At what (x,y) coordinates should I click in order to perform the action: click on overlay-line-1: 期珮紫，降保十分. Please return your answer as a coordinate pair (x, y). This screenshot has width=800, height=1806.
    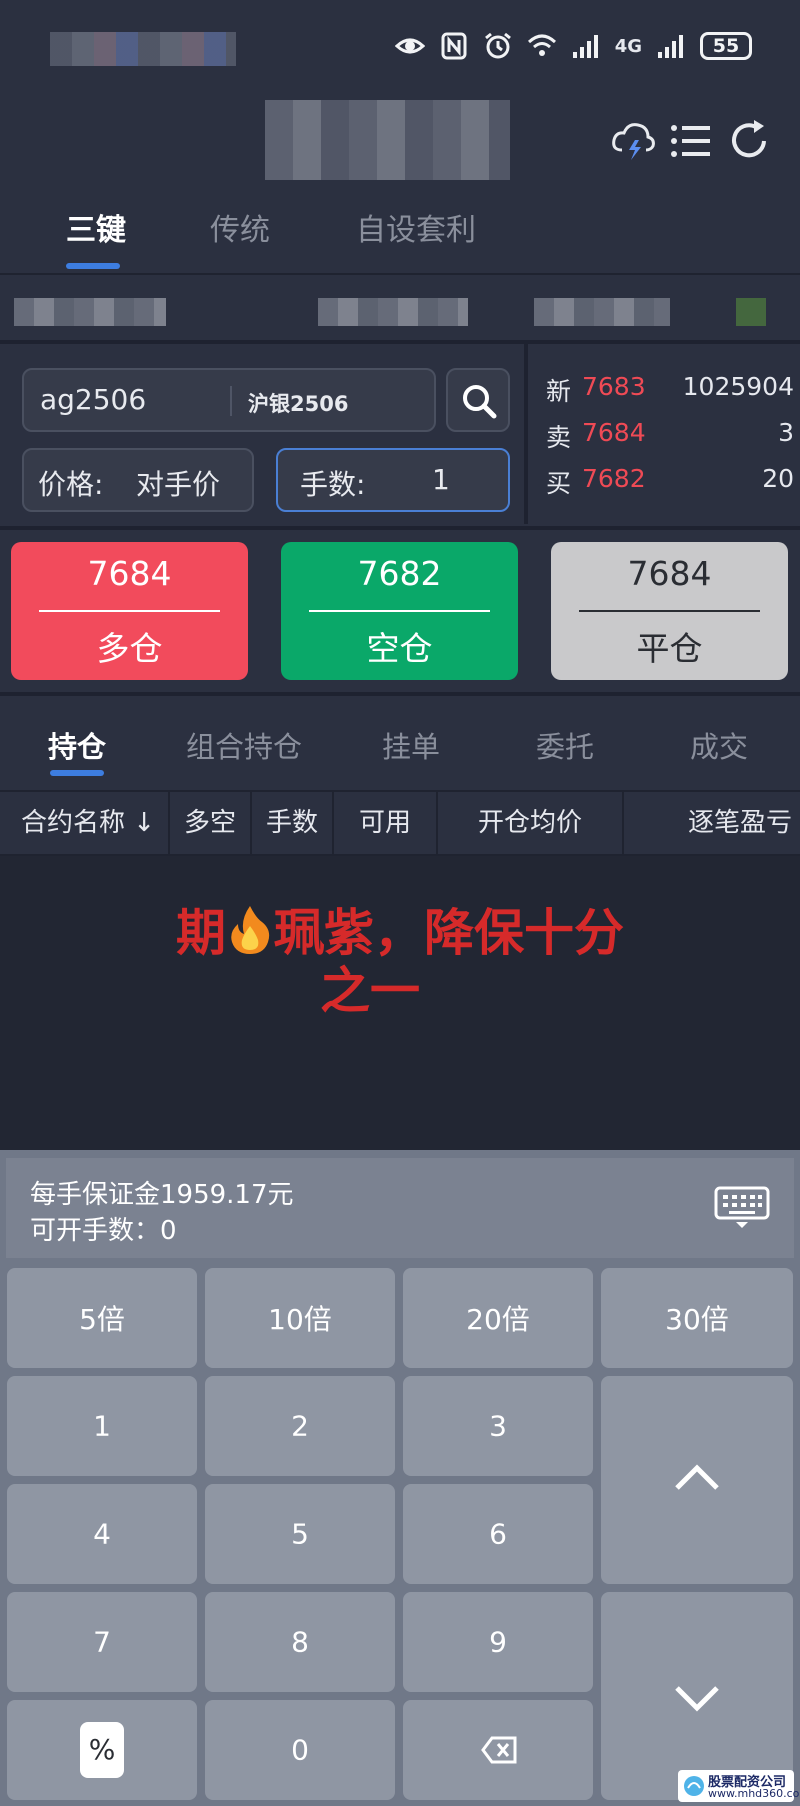
    Looking at the image, I should click on (400, 933).